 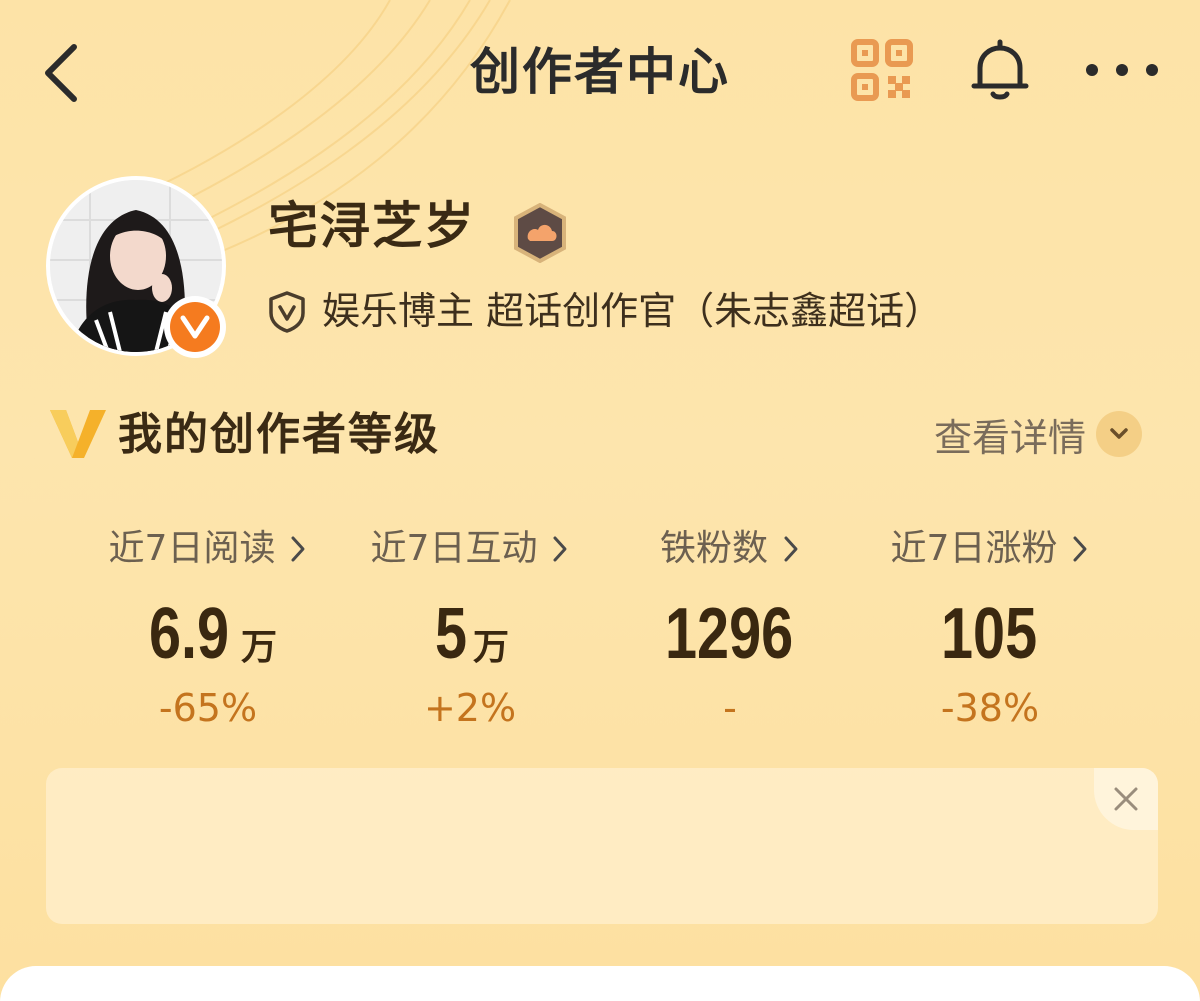 What do you see at coordinates (600, 983) in the screenshot?
I see `content-card` at bounding box center [600, 983].